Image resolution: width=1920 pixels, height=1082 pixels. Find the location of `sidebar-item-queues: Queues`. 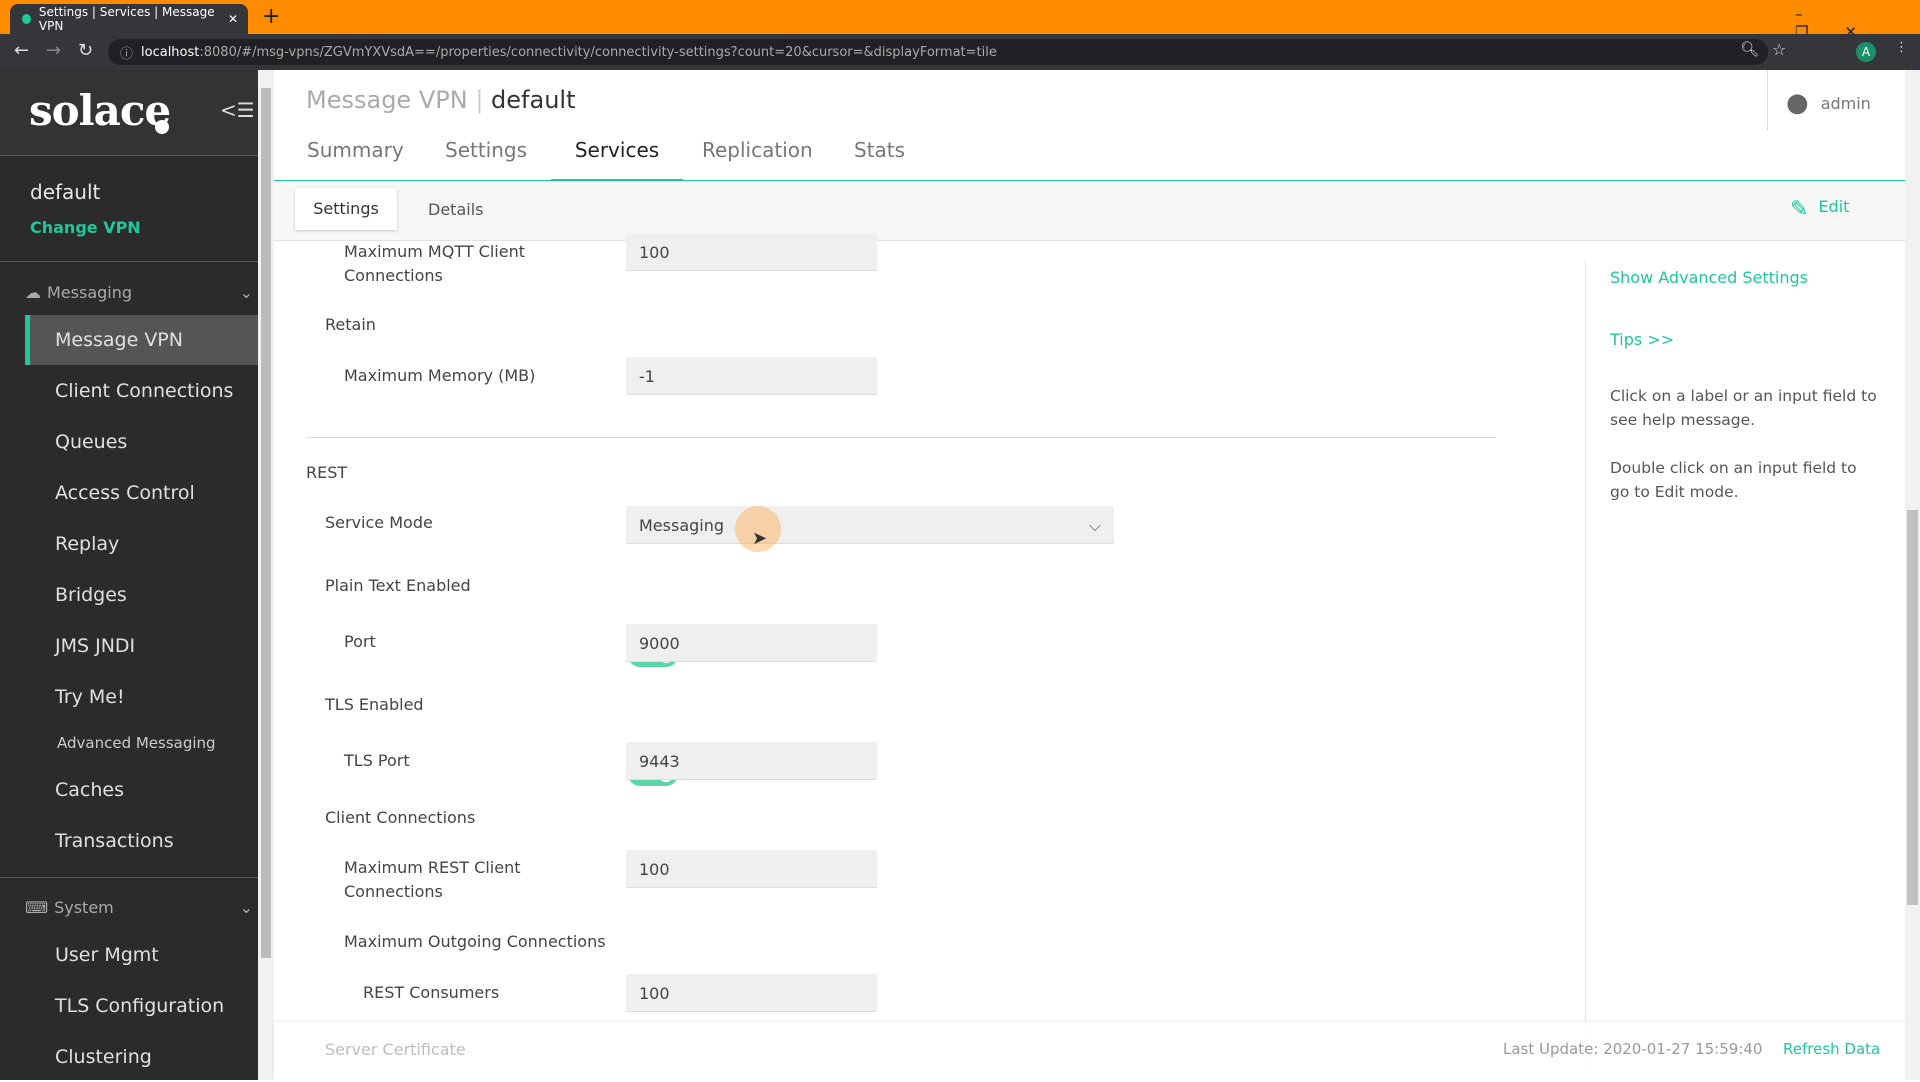

sidebar-item-queues: Queues is located at coordinates (141, 442).